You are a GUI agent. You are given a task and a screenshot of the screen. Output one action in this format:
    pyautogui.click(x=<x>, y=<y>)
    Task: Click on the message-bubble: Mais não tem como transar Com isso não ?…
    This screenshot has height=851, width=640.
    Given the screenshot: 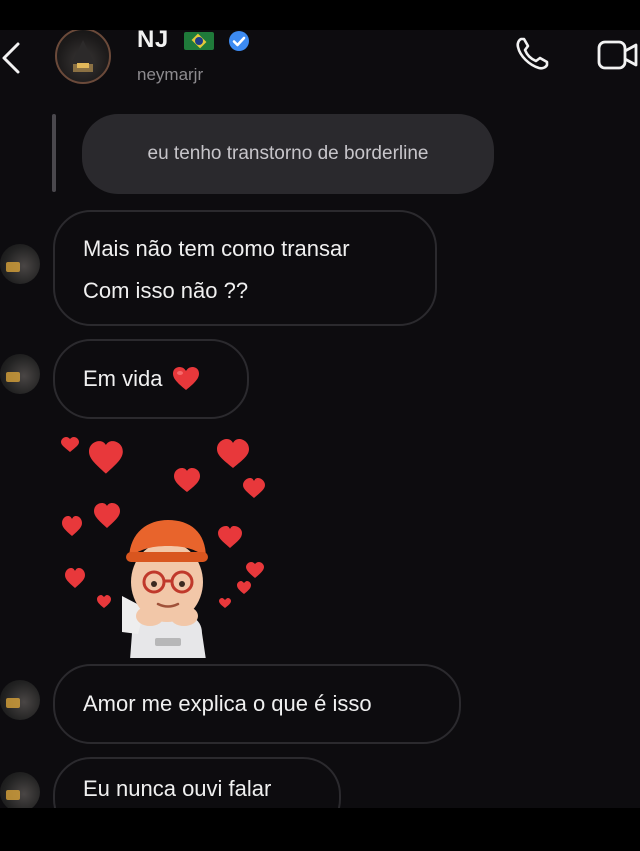 What is the action you would take?
    pyautogui.click(x=245, y=268)
    